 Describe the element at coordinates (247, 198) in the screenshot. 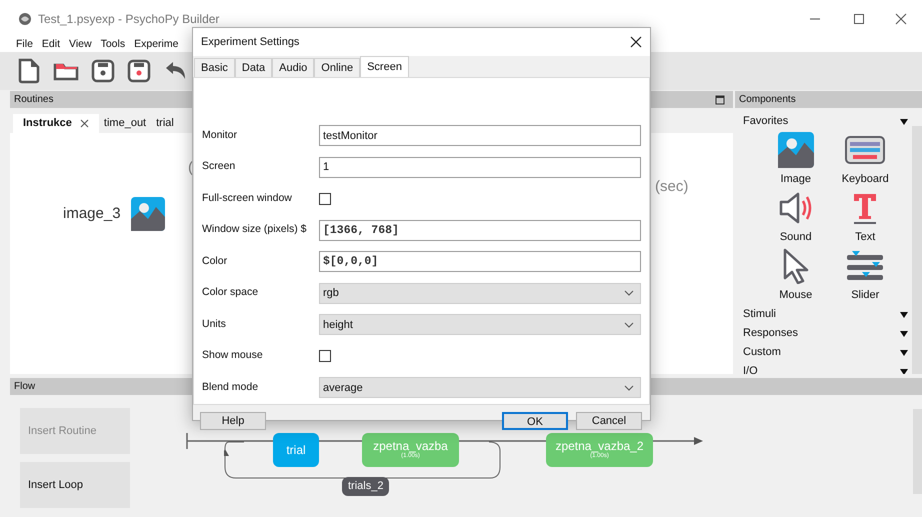

I see `field-label: Full-screen window` at that location.